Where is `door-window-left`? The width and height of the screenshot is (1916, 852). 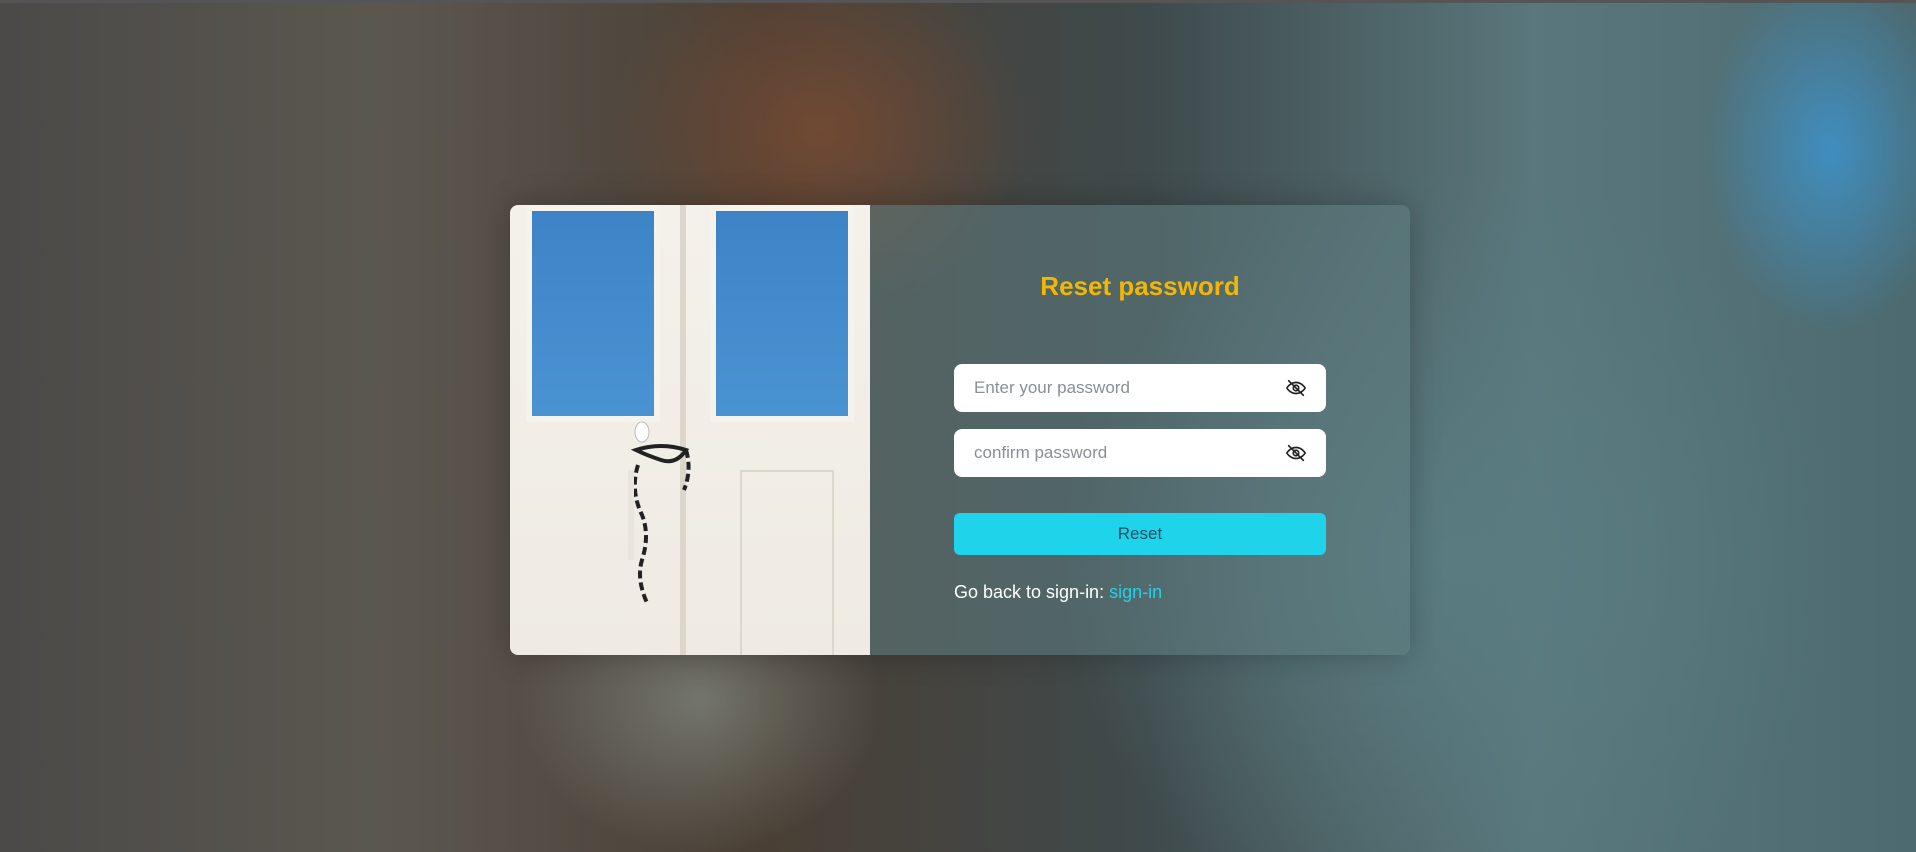
door-window-left is located at coordinates (593, 313).